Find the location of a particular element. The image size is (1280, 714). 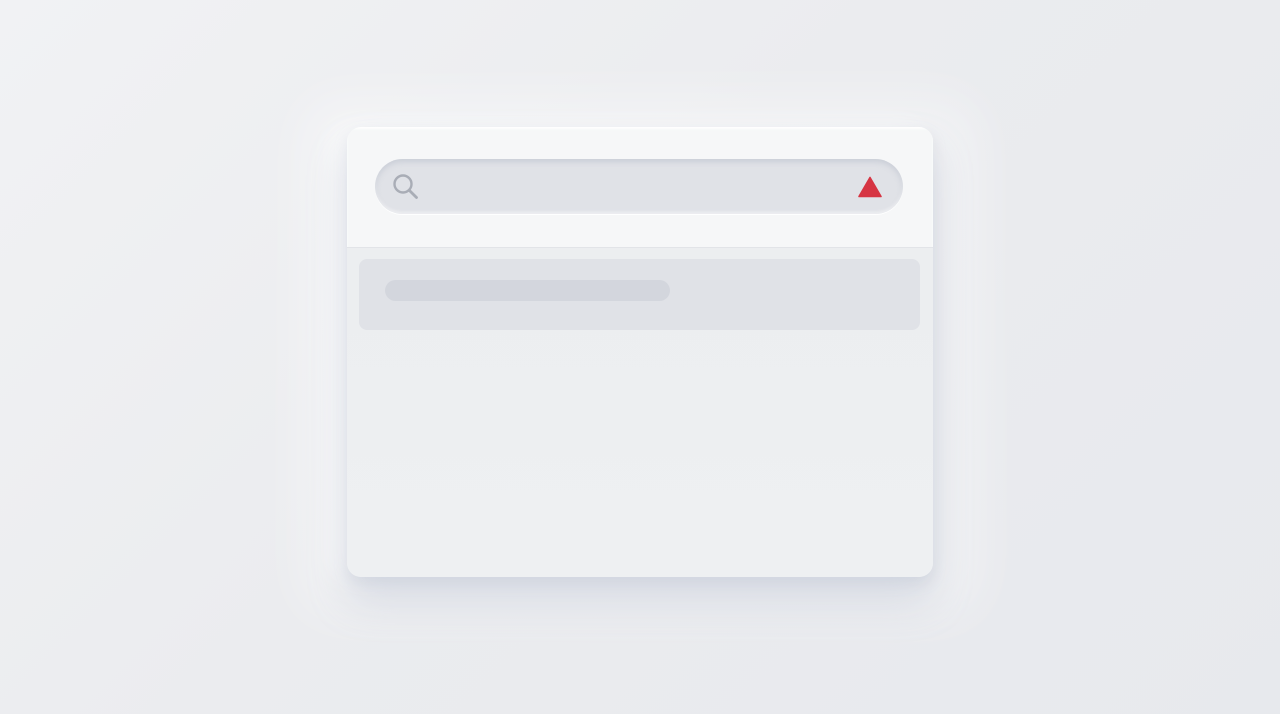

search-bar is located at coordinates (639, 186).